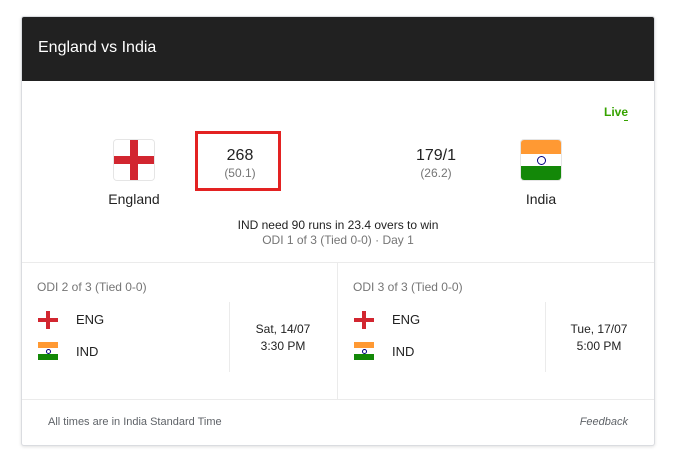 The width and height of the screenshot is (688, 462). What do you see at coordinates (134, 199) in the screenshot?
I see `team1-name: England` at bounding box center [134, 199].